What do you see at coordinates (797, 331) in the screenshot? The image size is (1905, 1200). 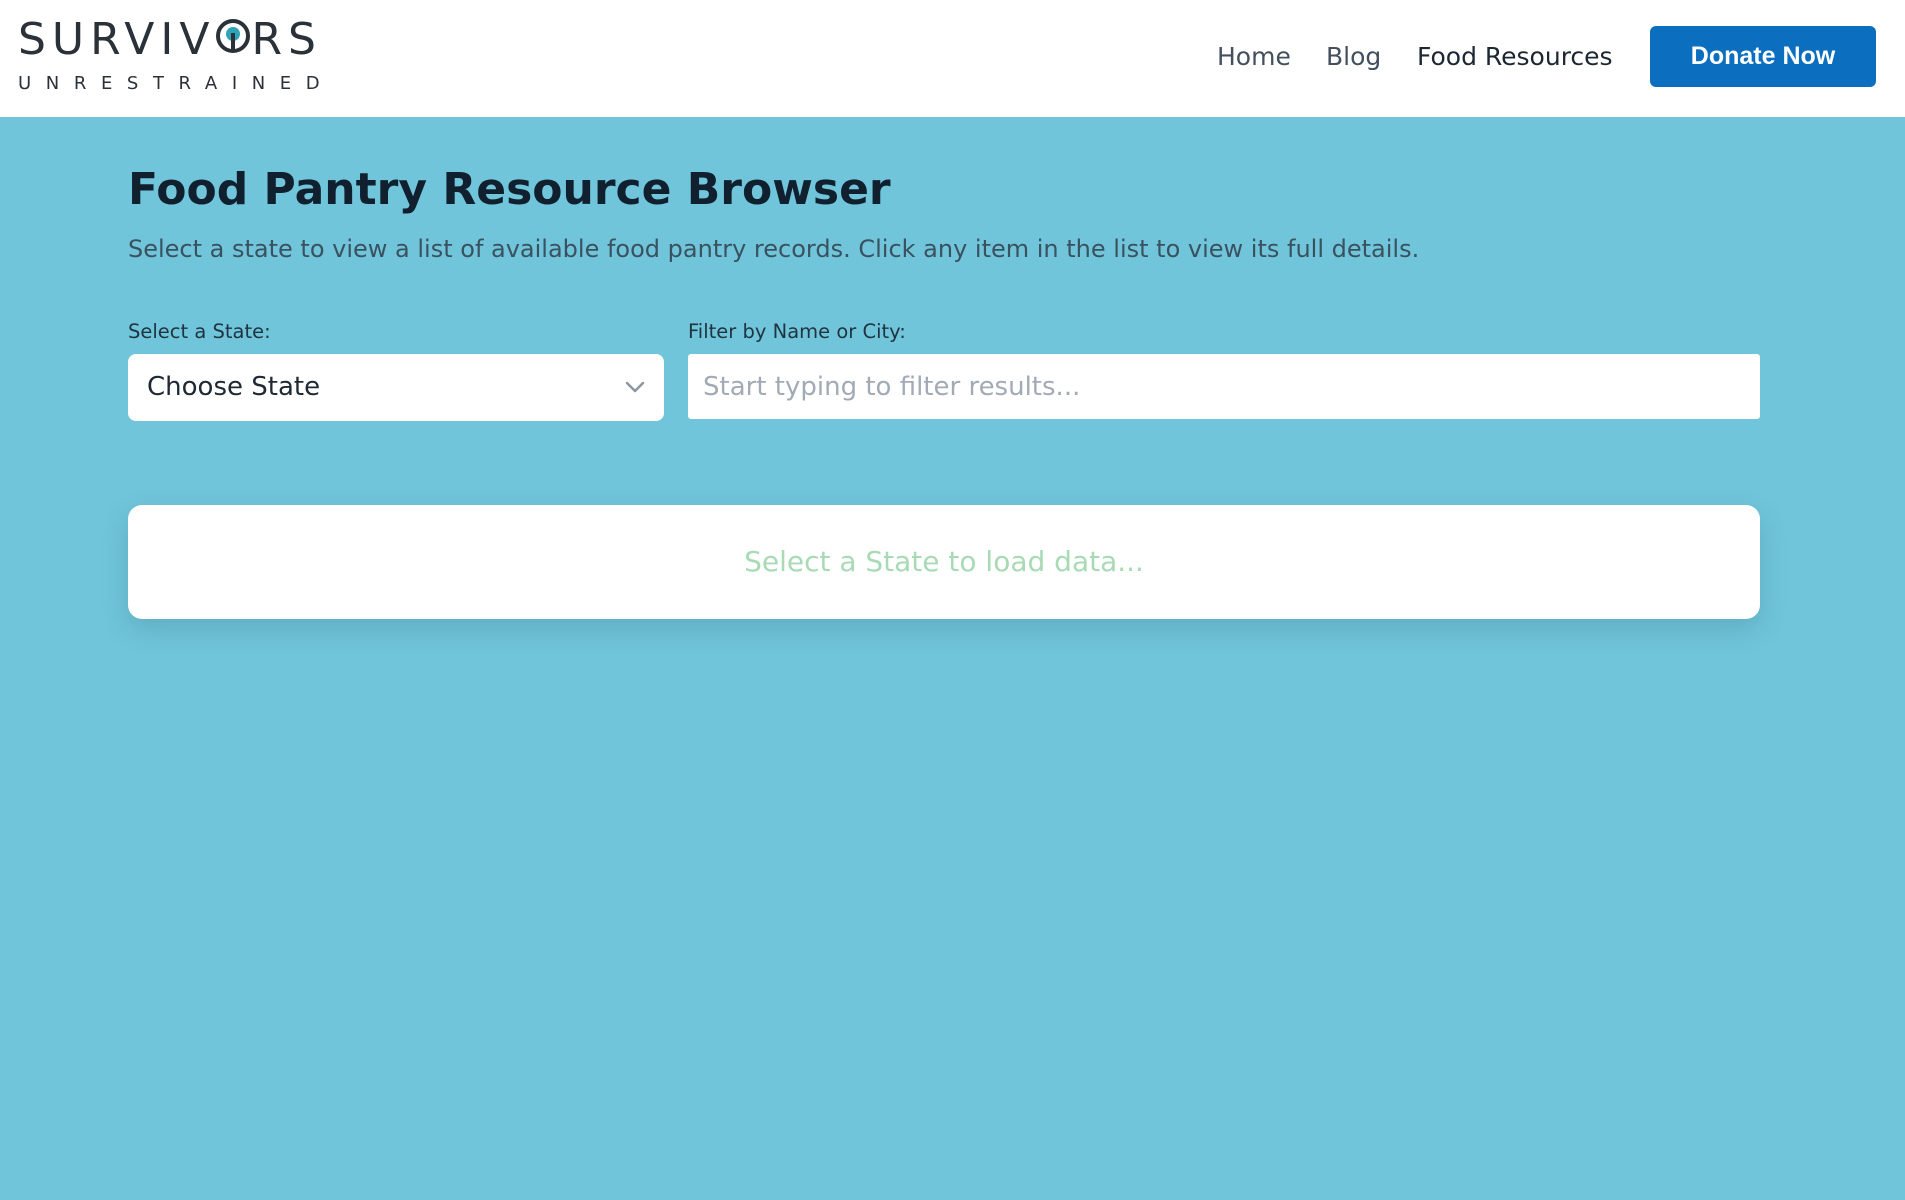 I see `filter-input-label: Filter by Name or City:` at bounding box center [797, 331].